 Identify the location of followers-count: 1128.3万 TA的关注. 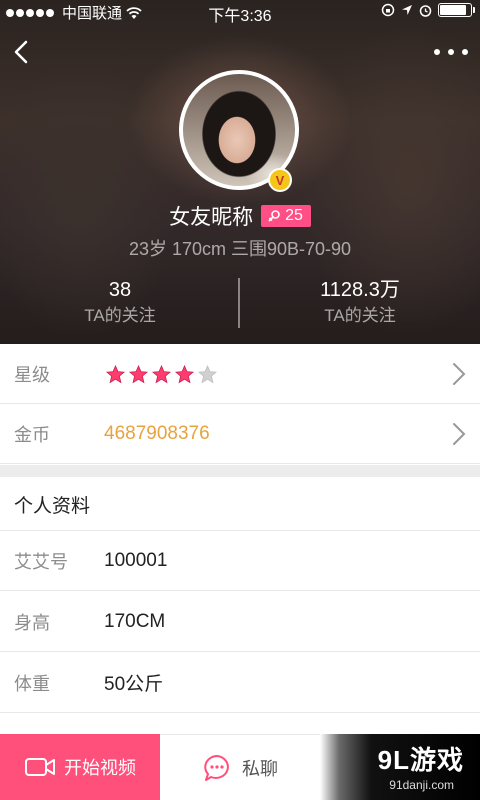
(360, 302).